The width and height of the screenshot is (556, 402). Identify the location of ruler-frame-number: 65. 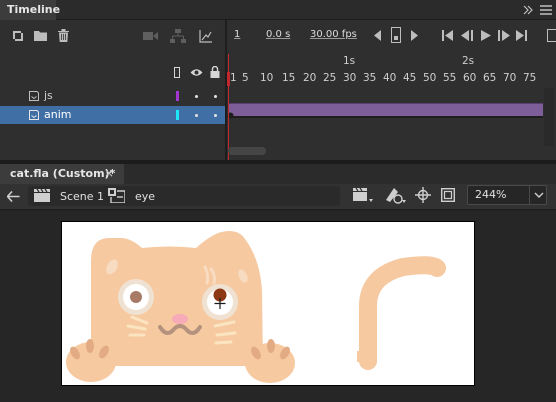
(490, 78).